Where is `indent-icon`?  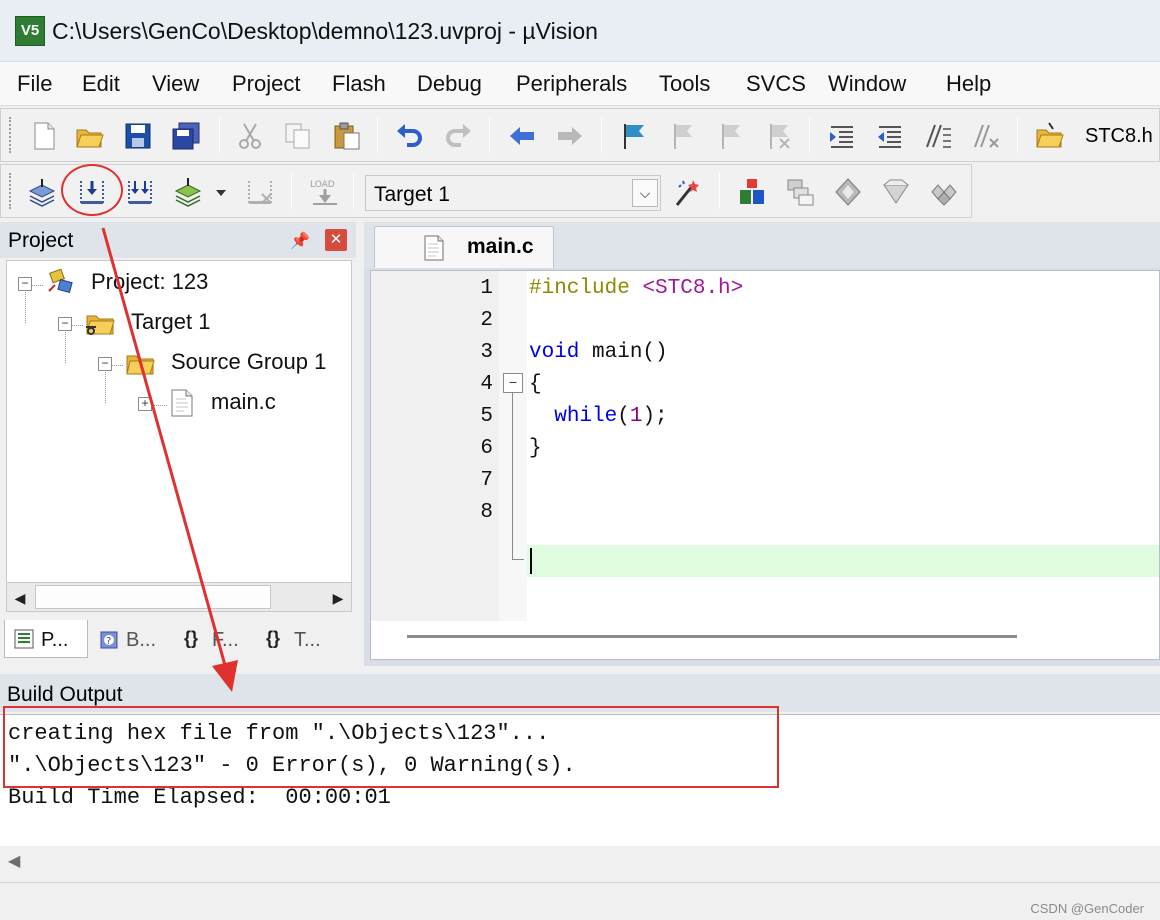 indent-icon is located at coordinates (842, 136).